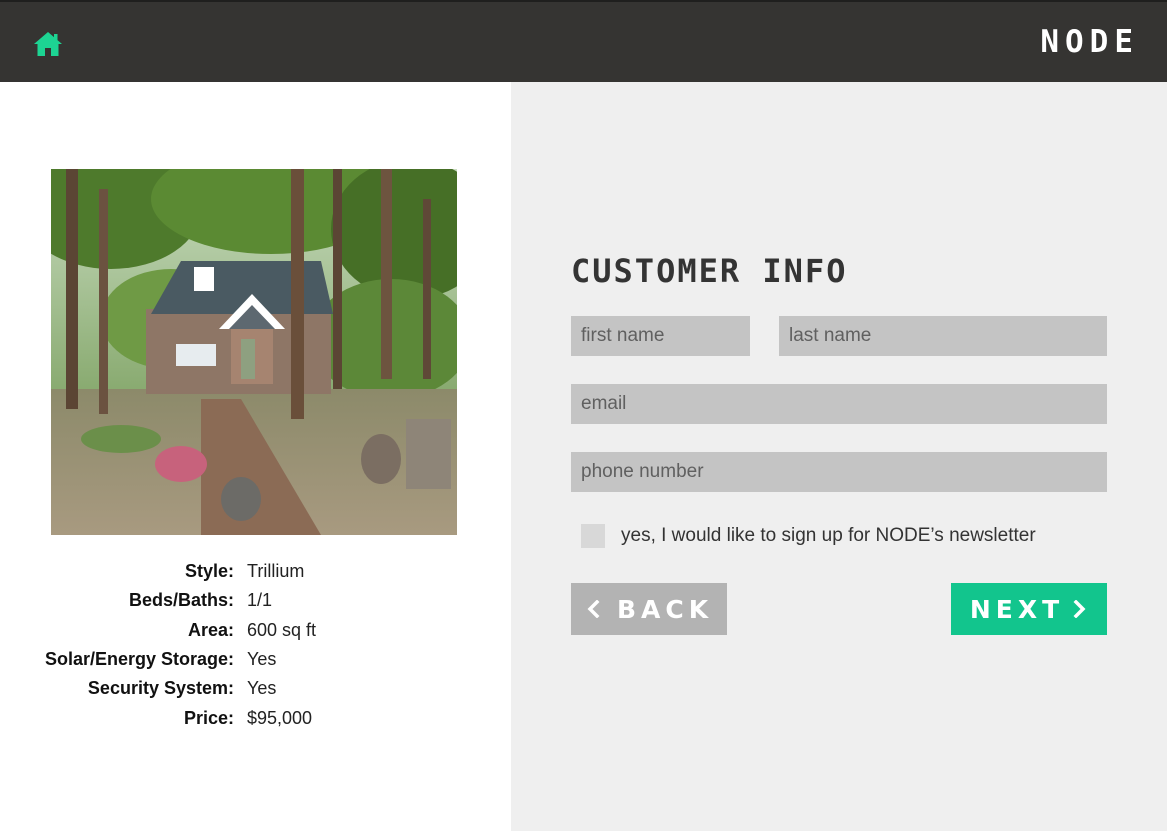 Image resolution: width=1167 pixels, height=831 pixels. I want to click on spec-value: Trillium, so click(276, 571).